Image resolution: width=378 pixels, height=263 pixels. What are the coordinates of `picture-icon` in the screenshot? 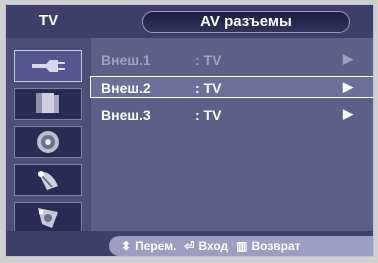 It's located at (47, 103).